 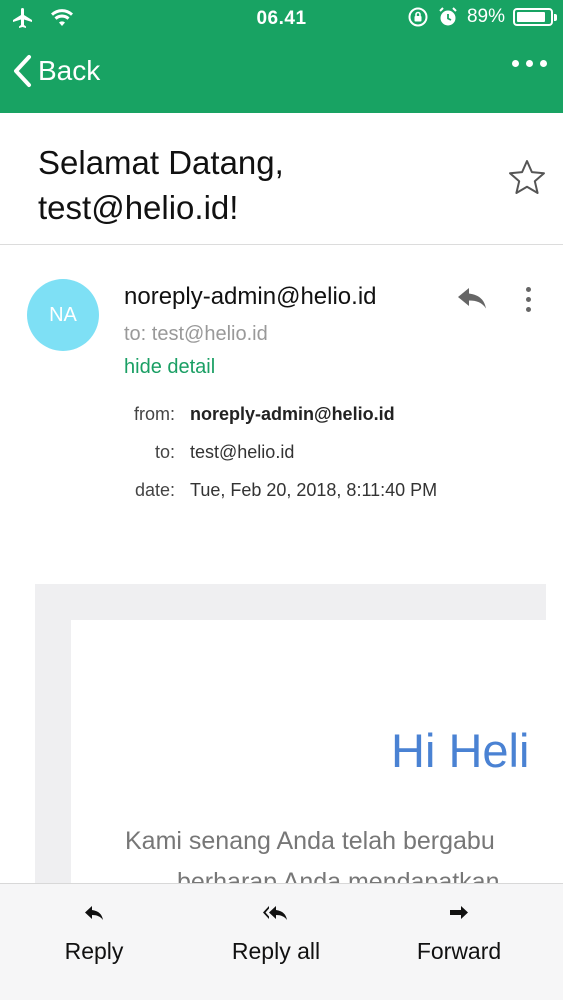 I want to click on reply-button: Reply, so click(x=94, y=934).